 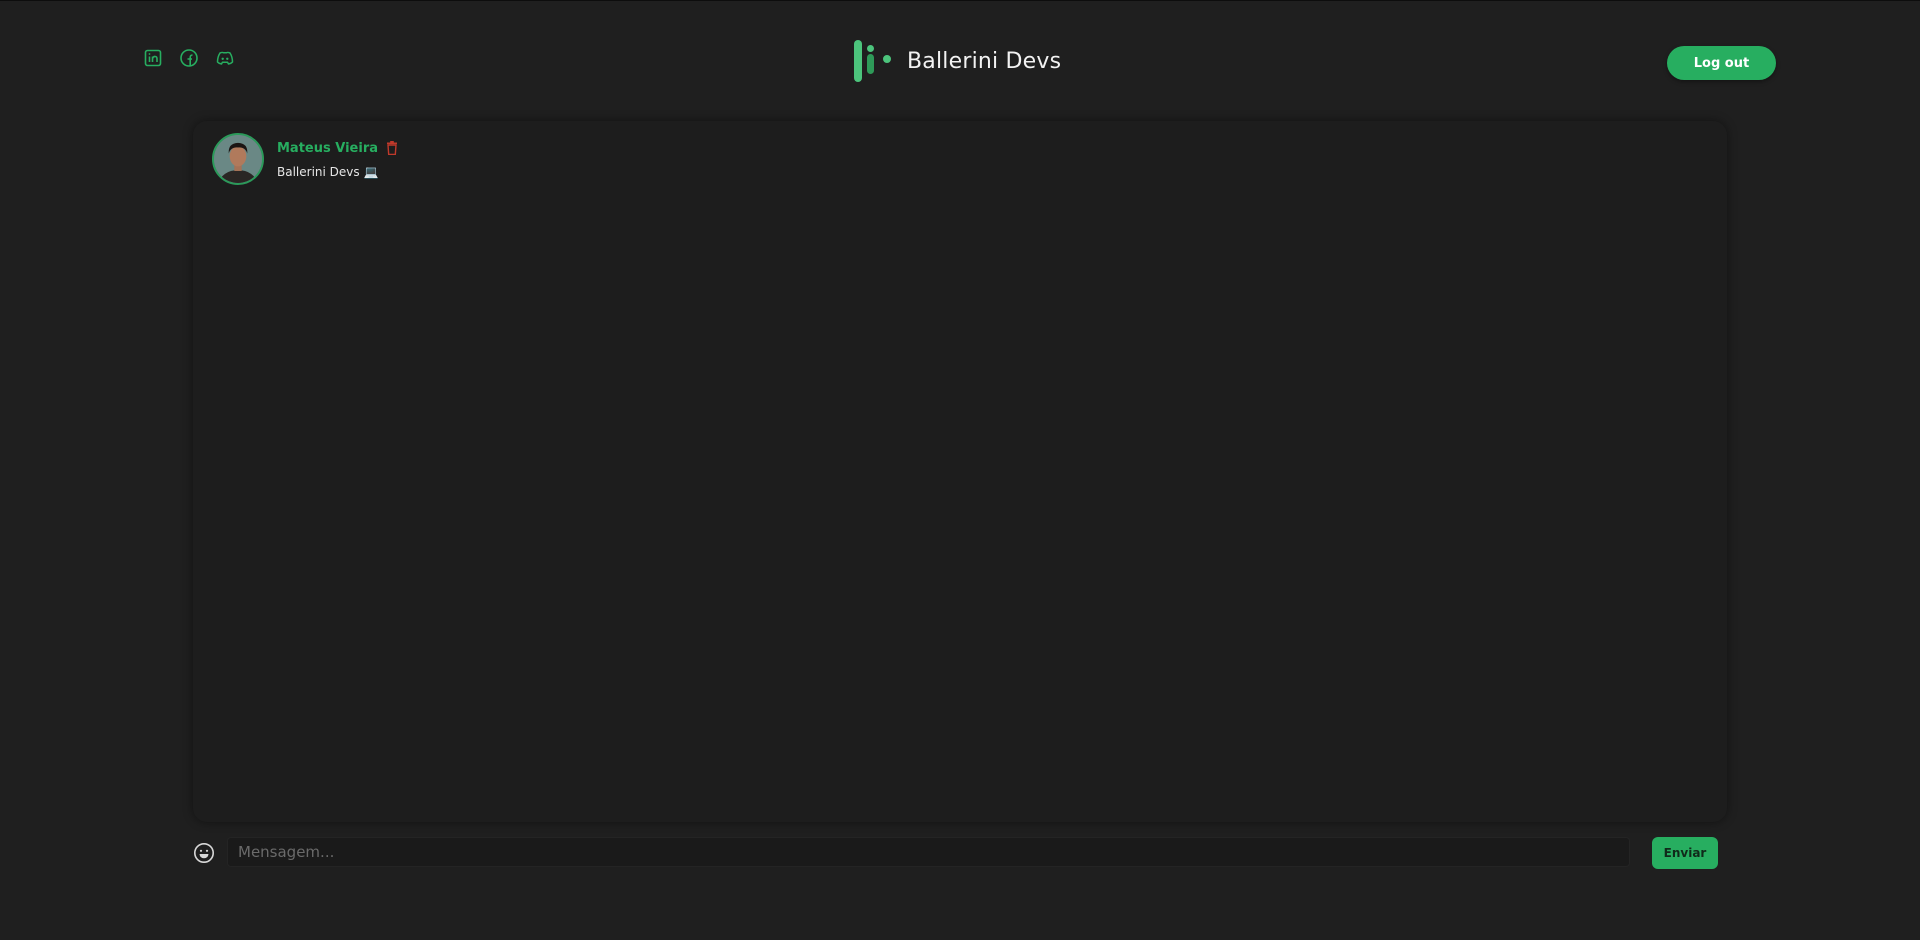 I want to click on message-header: Mateus Vieira, so click(x=337, y=148).